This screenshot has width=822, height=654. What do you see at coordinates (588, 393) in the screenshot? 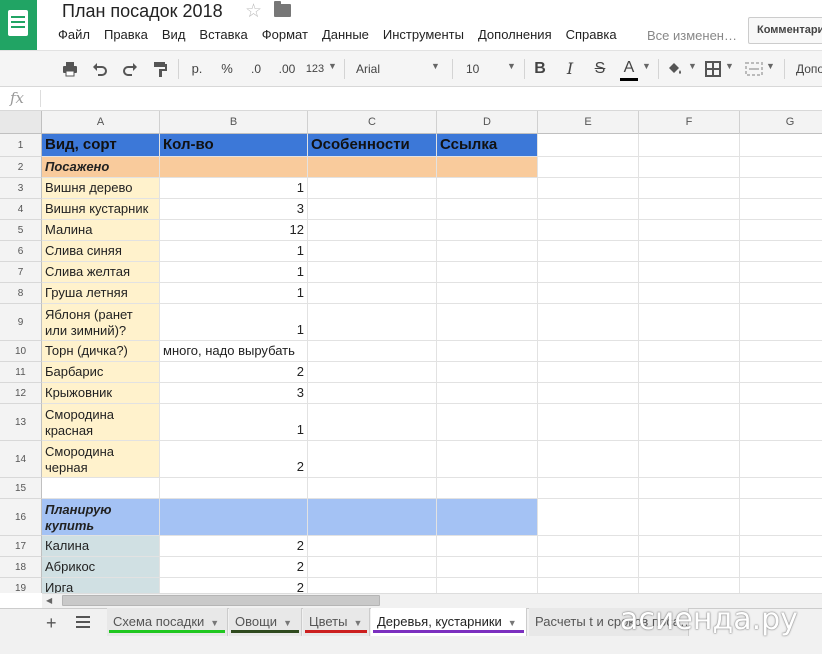
I see `cell-e12` at bounding box center [588, 393].